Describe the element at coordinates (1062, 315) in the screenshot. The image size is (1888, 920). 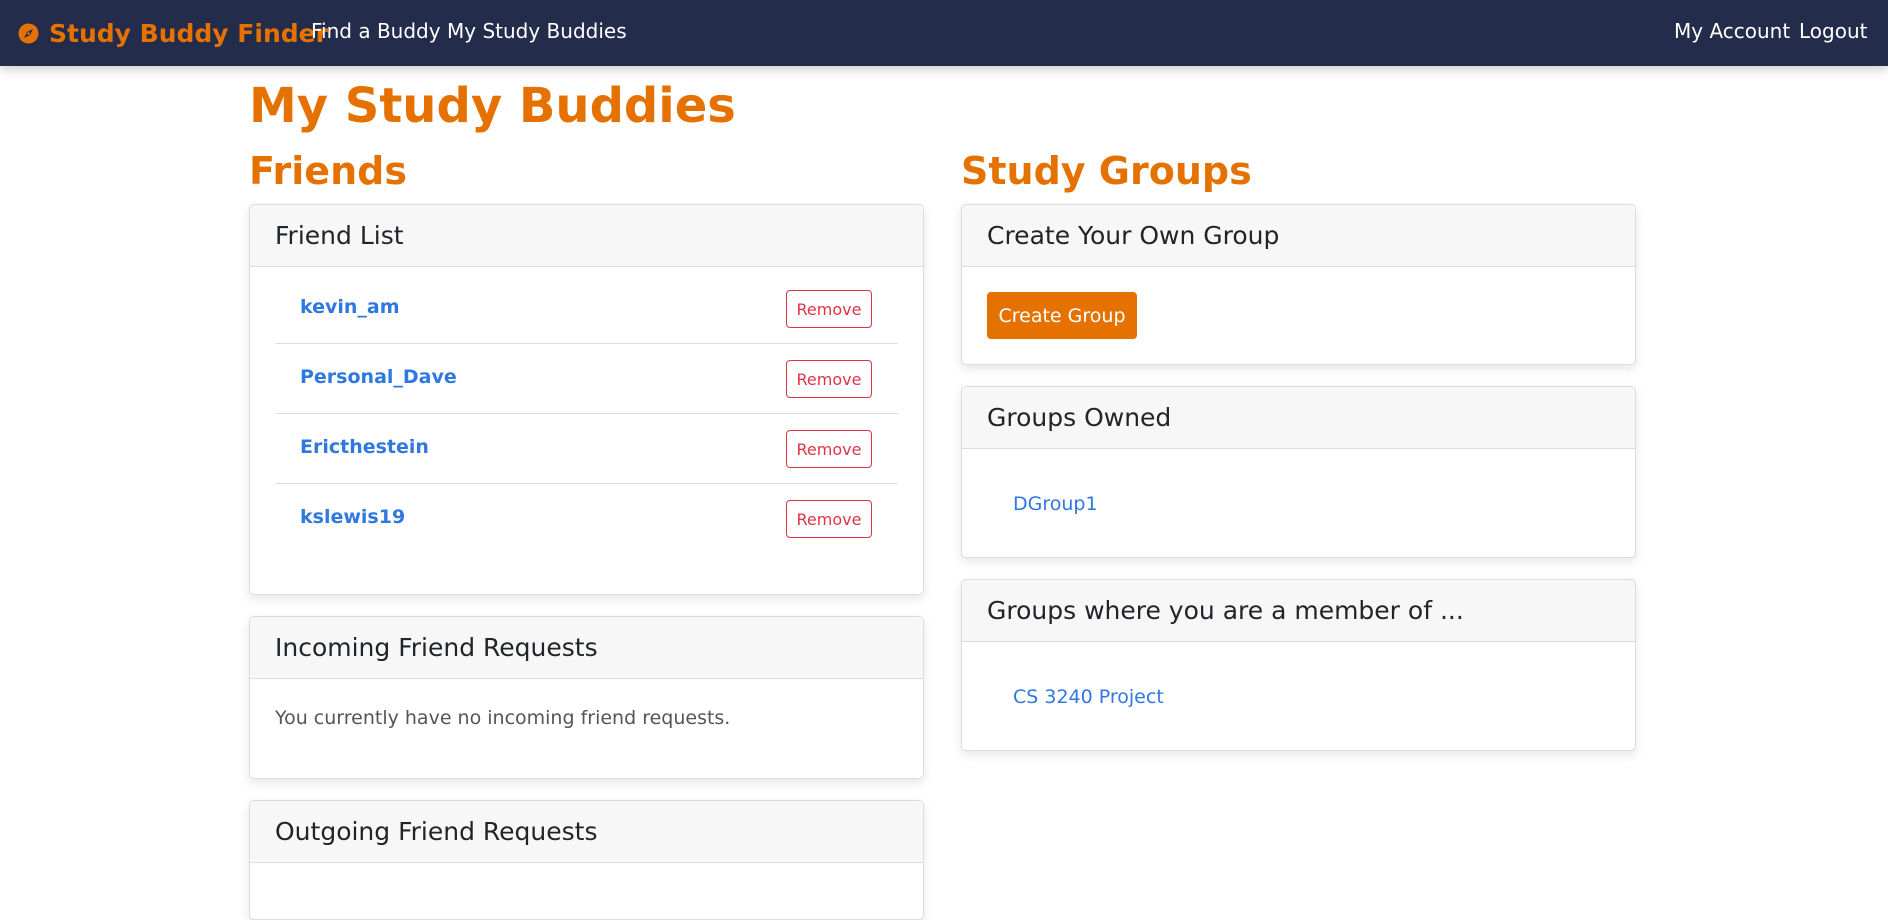
I see `create-group-button: Create Group` at that location.